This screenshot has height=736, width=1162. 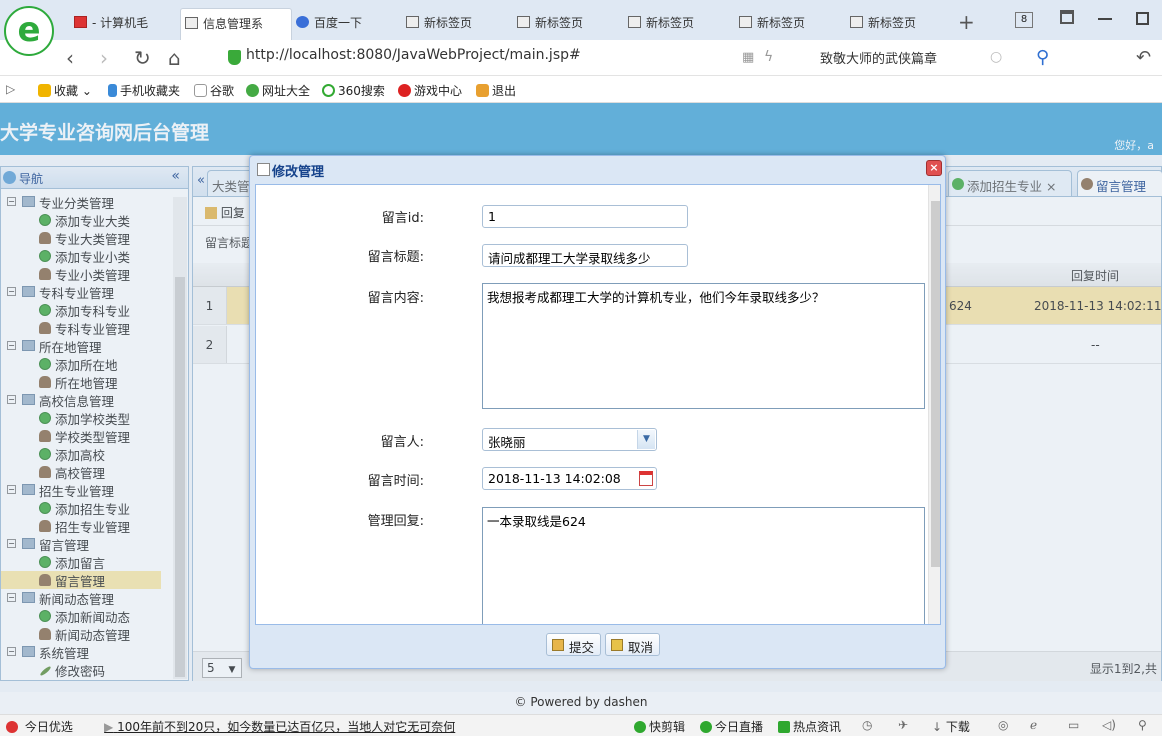 What do you see at coordinates (496, 90) in the screenshot?
I see `bookmark-item: 退出` at bounding box center [496, 90].